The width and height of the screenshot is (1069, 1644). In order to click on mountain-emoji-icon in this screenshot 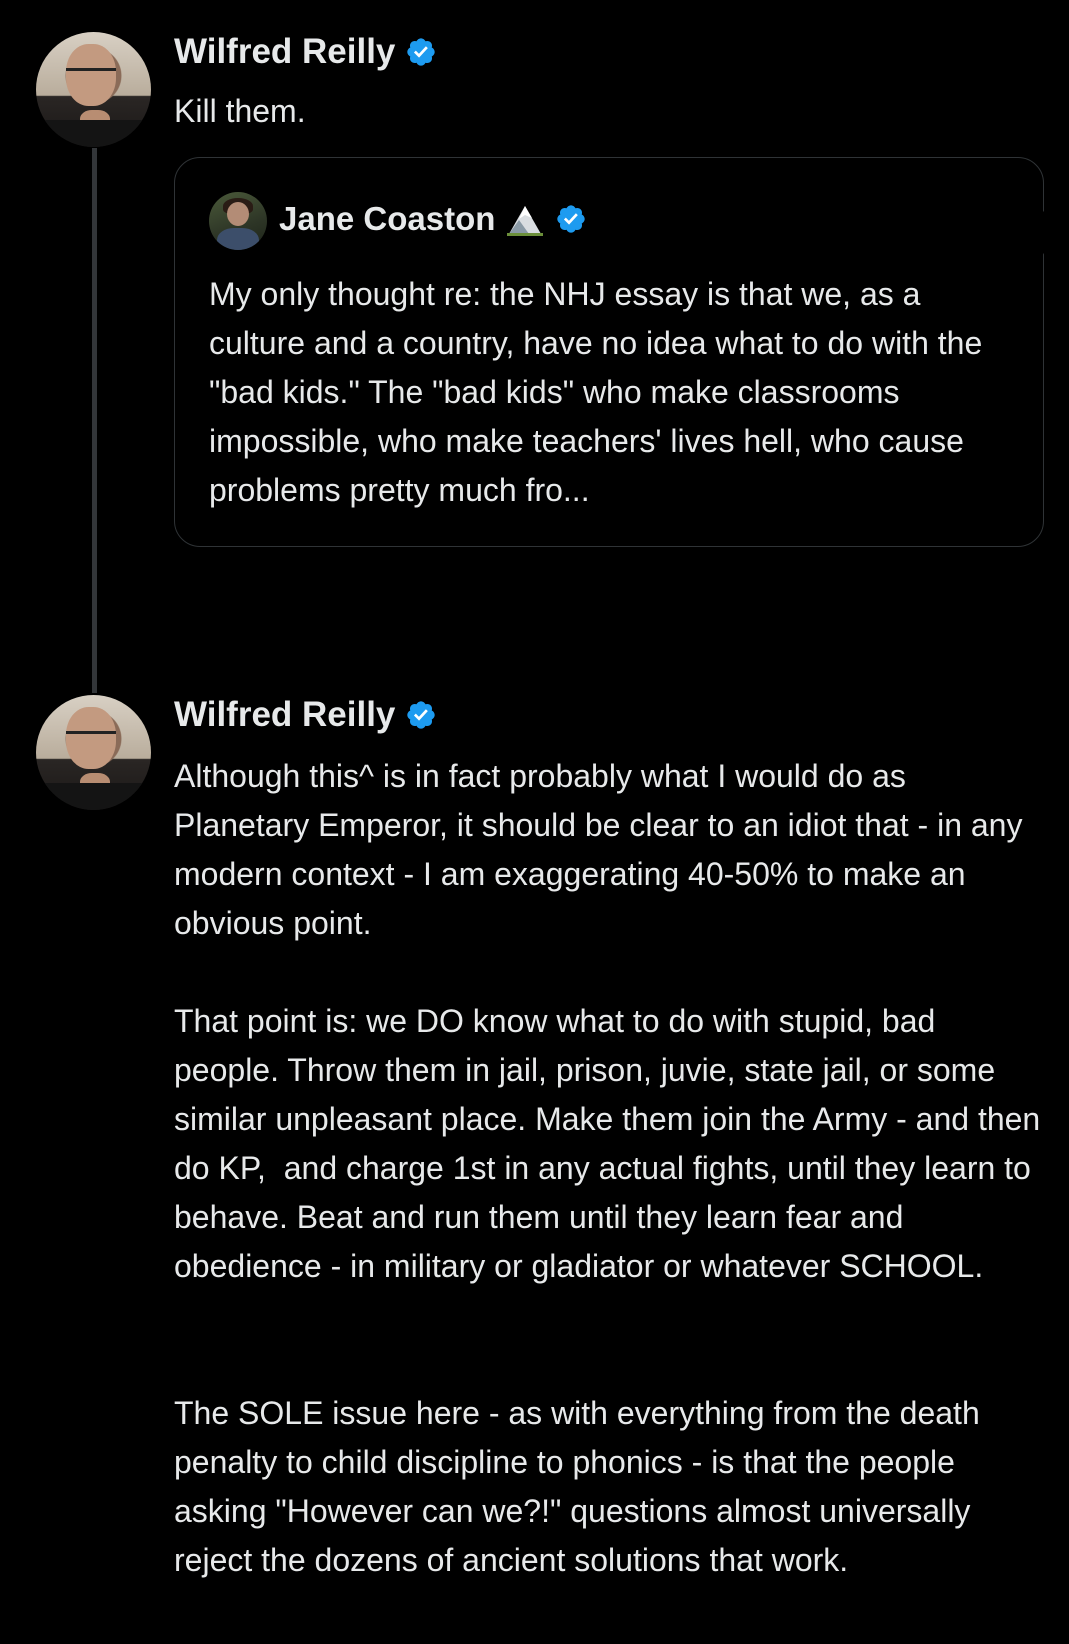, I will do `click(525, 221)`.